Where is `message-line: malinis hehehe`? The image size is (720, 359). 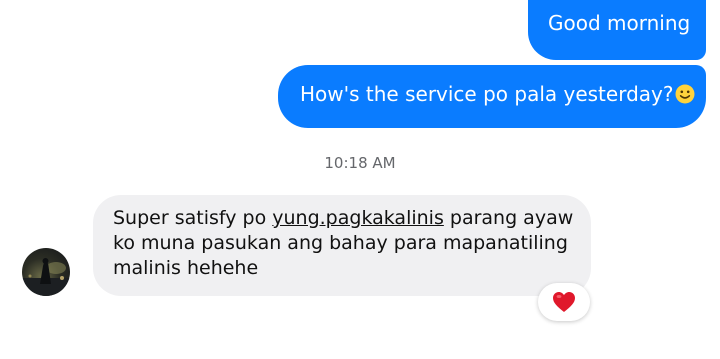
message-line: malinis hehehe is located at coordinates (186, 268).